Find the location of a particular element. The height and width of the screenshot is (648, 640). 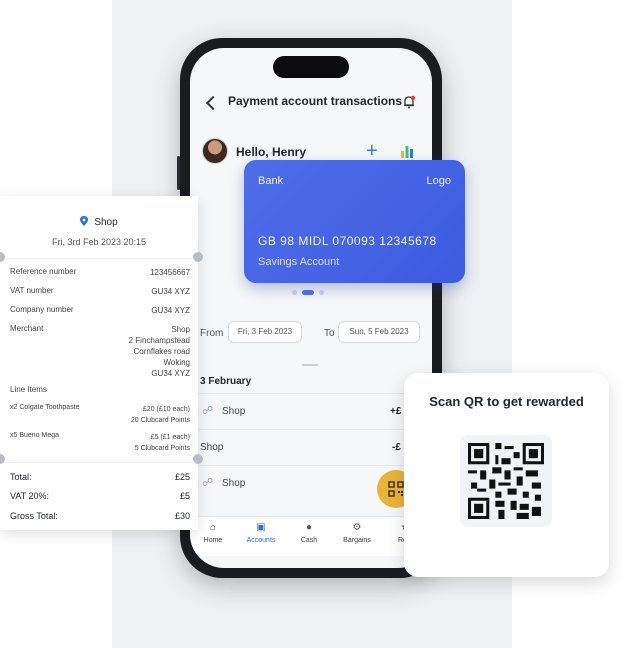

top-bar: Payment account transactions is located at coordinates (311, 107).